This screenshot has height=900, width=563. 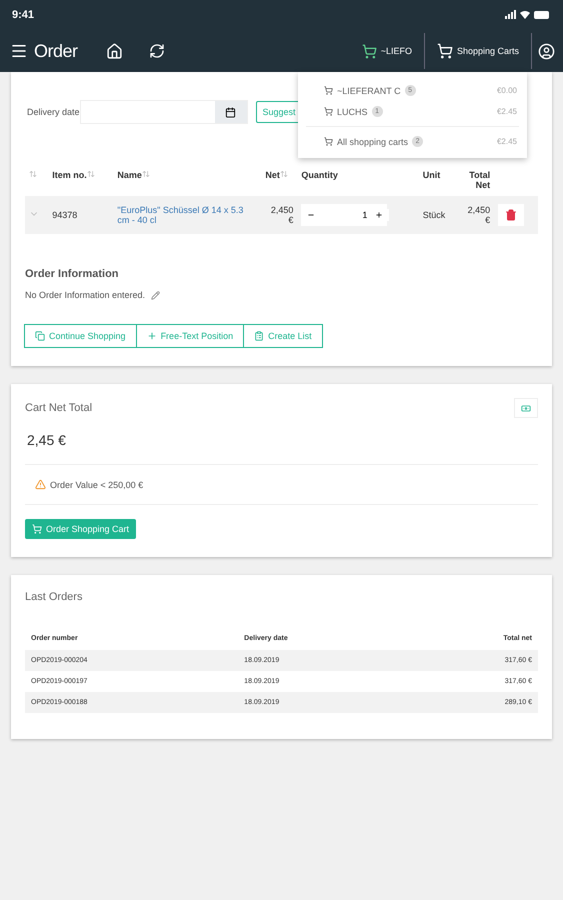 What do you see at coordinates (156, 51) in the screenshot?
I see `refresh-icon` at bounding box center [156, 51].